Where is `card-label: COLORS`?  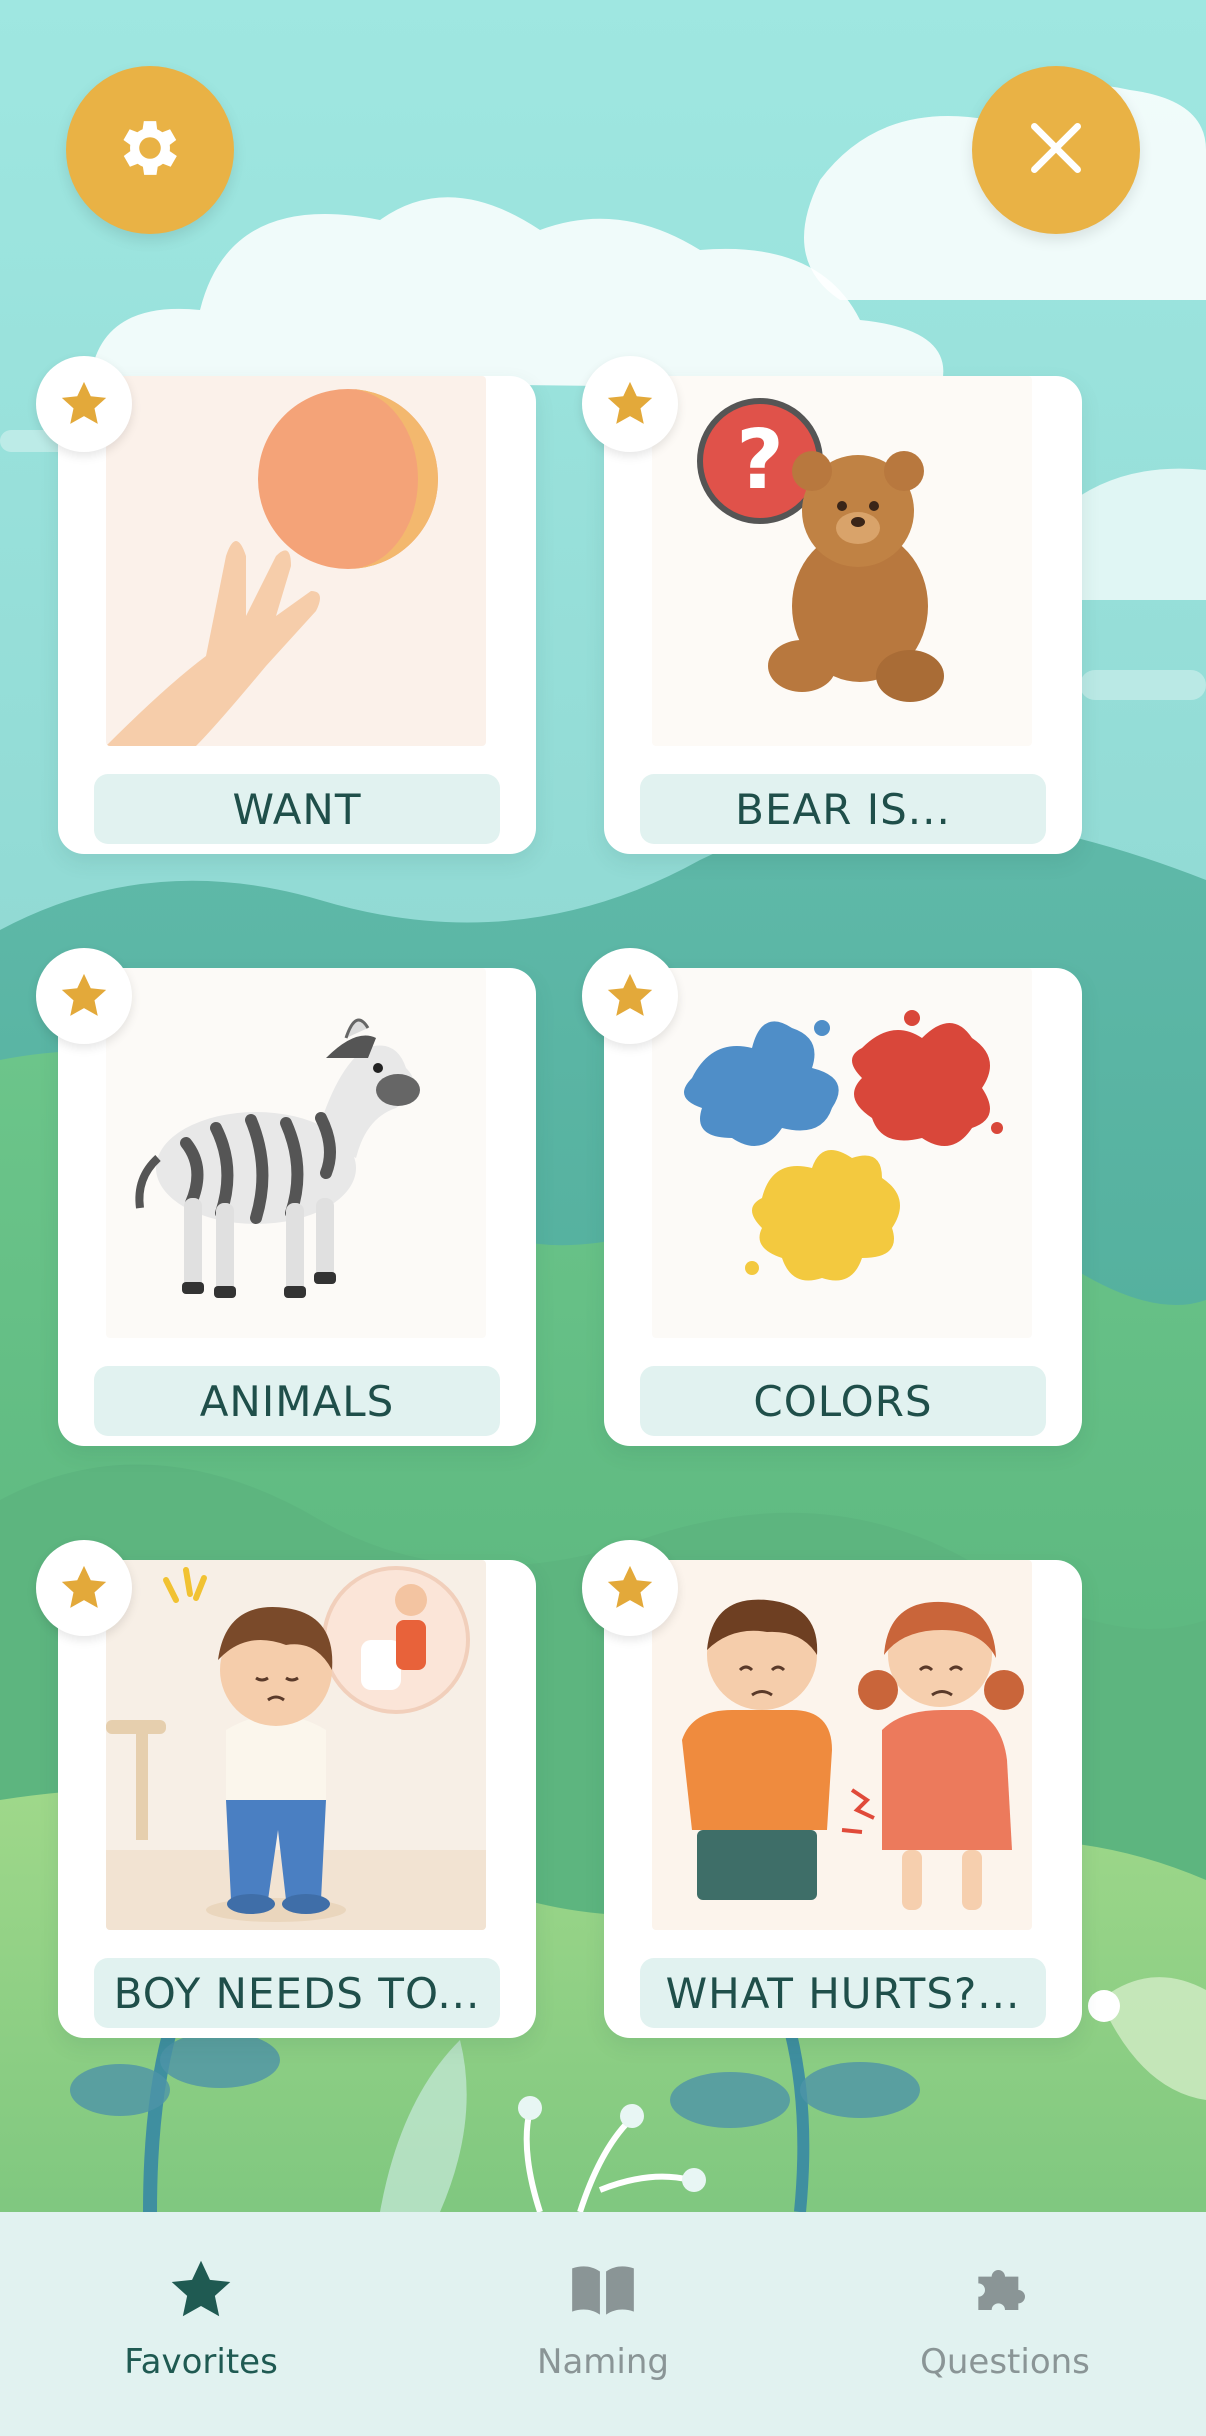
card-label: COLORS is located at coordinates (843, 1401).